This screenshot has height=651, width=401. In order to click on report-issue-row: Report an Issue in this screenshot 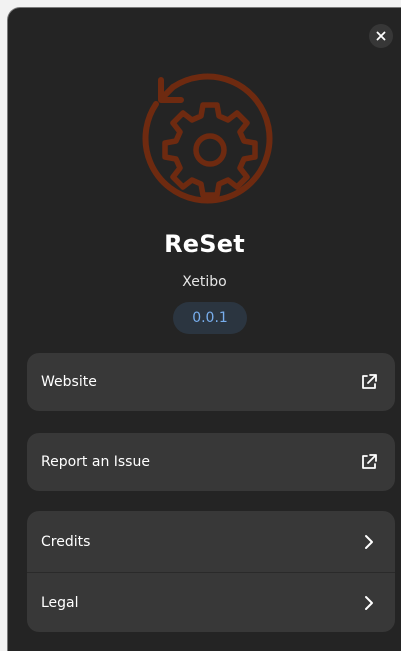, I will do `click(211, 462)`.